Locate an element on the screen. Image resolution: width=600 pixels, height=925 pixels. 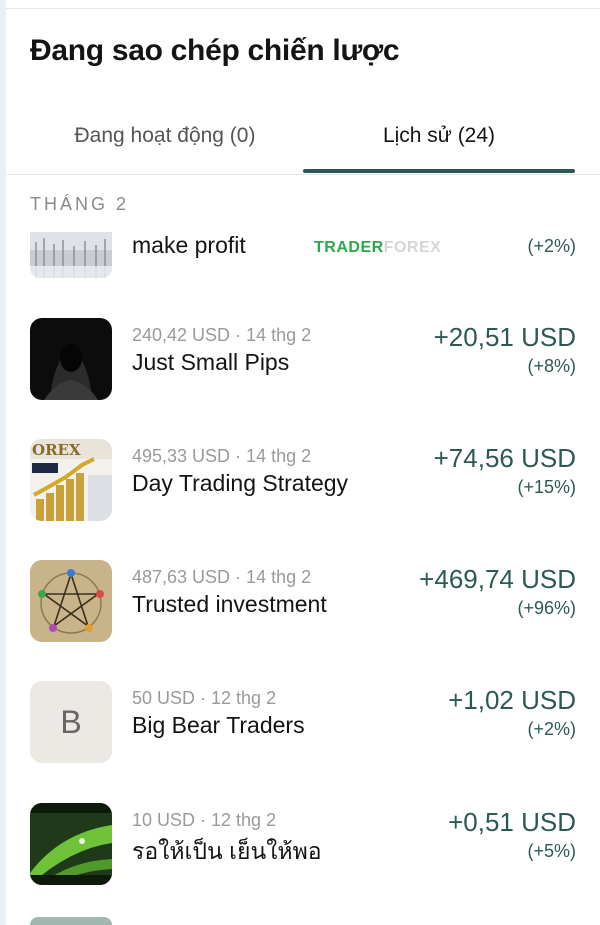
next-row-thumbnail-peek is located at coordinates (71, 921).